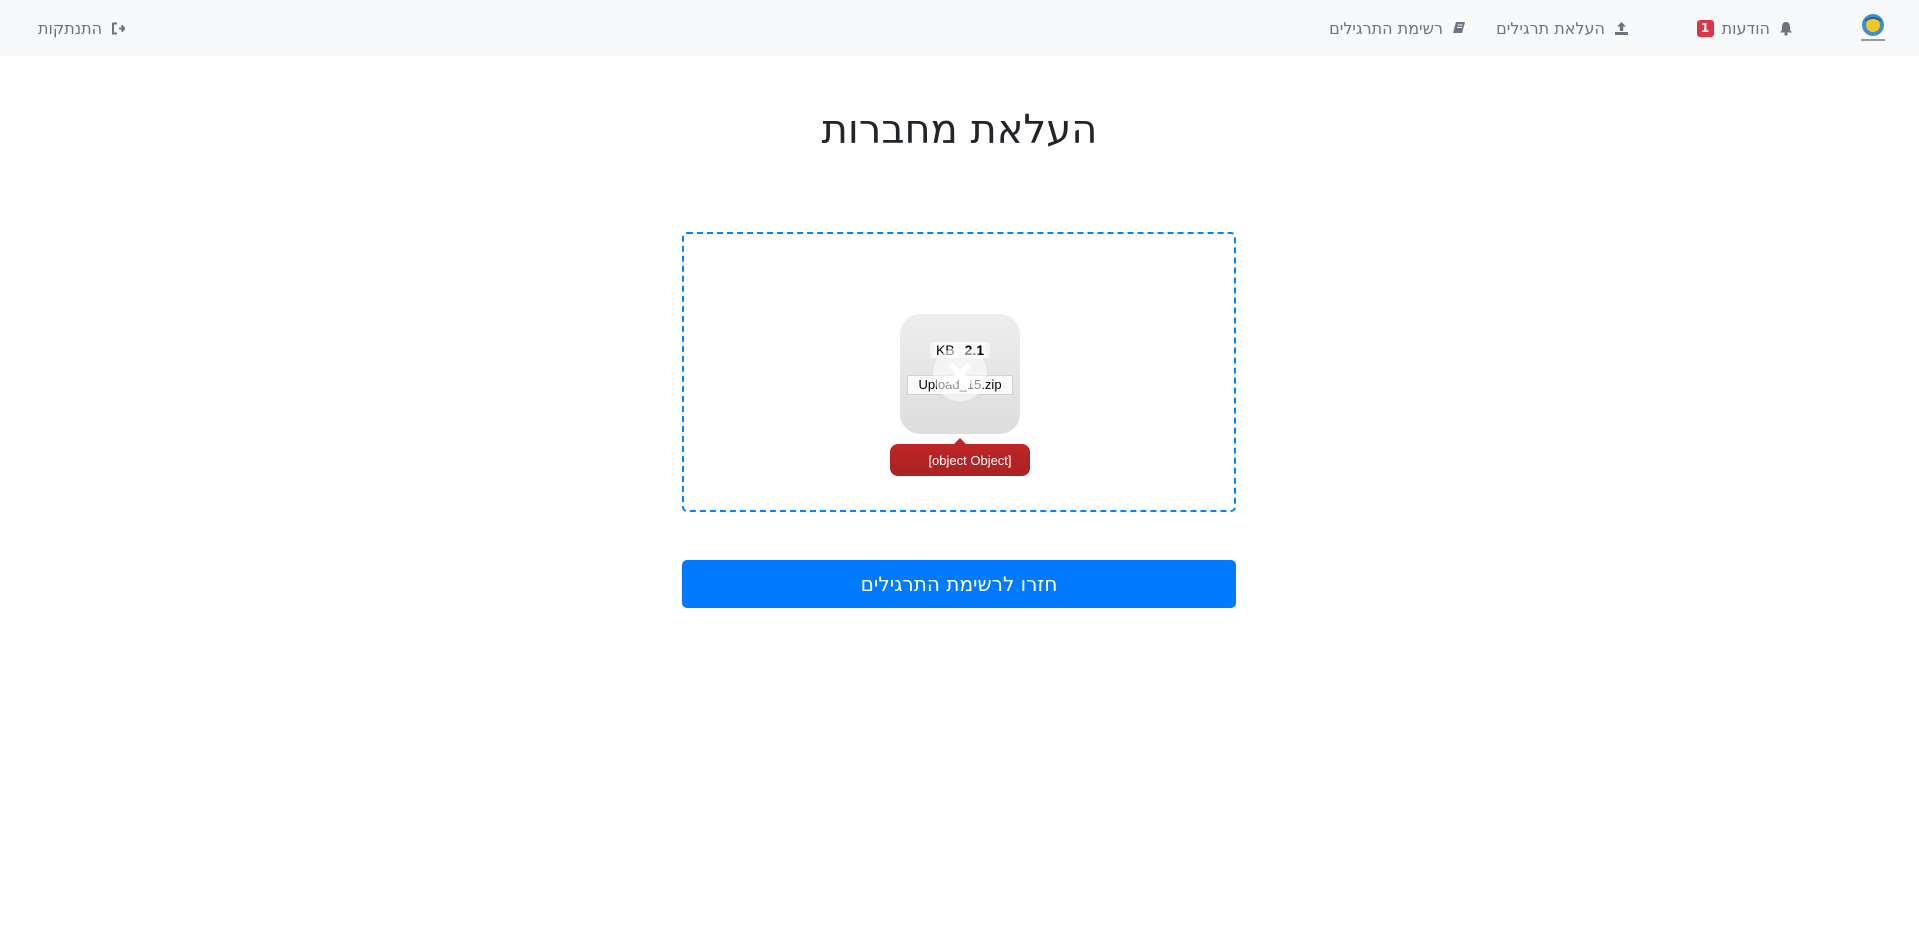  I want to click on nav-notifications: הודעות 1, so click(1745, 28).